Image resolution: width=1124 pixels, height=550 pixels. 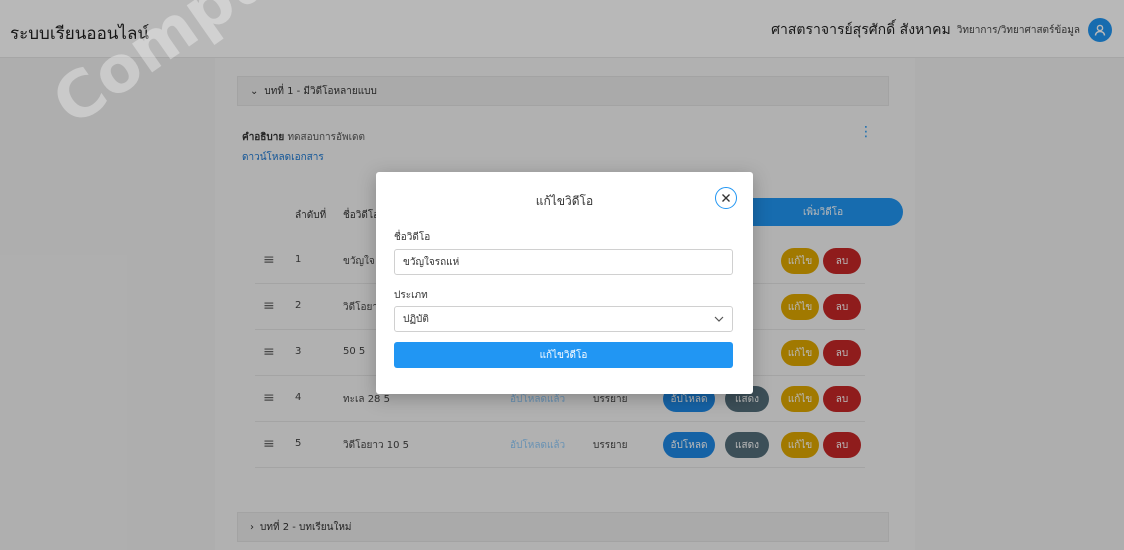 I want to click on save-video-button: แก้ไขวิดีโอ, so click(x=563, y=355).